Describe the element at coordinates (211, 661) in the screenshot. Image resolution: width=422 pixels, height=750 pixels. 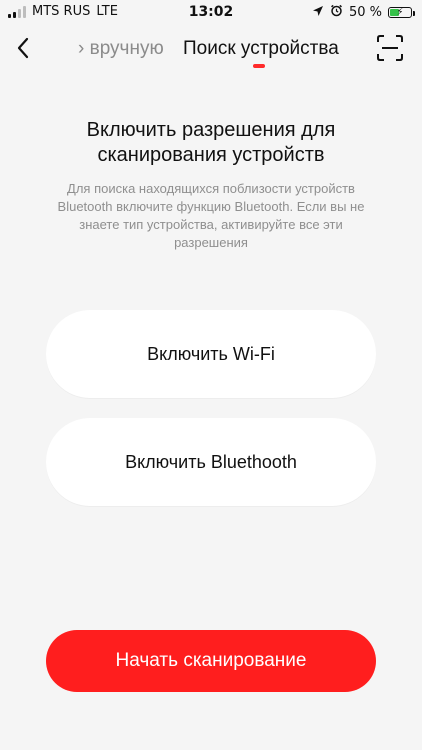
I see `start-scan-button: Начать сканирование` at that location.